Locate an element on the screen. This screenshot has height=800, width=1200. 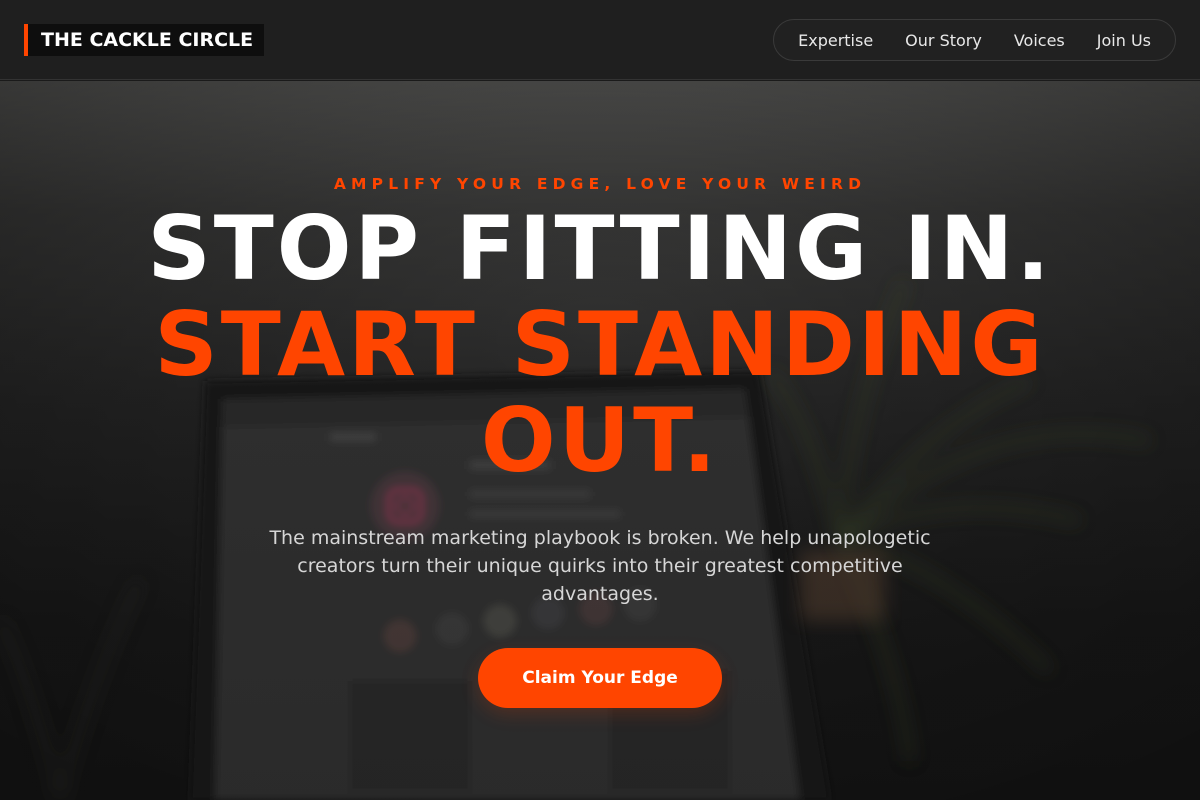
main-nav: Expertise Our Story Voices Join Us is located at coordinates (974, 40).